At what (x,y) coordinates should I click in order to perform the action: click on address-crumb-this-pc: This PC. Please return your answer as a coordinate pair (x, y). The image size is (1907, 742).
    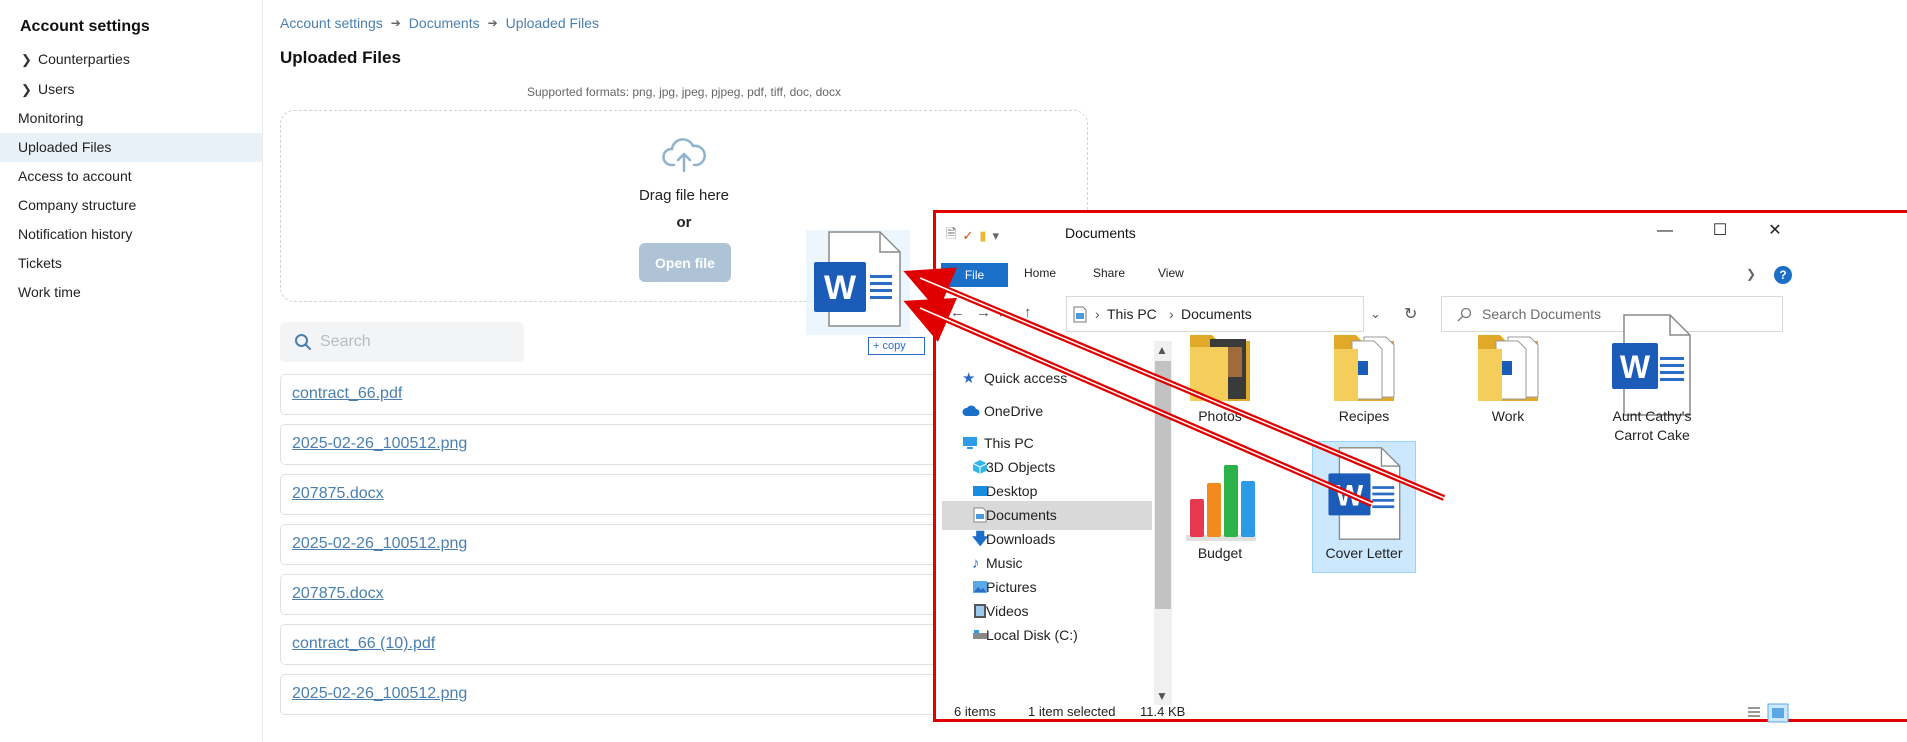
    Looking at the image, I should click on (1132, 314).